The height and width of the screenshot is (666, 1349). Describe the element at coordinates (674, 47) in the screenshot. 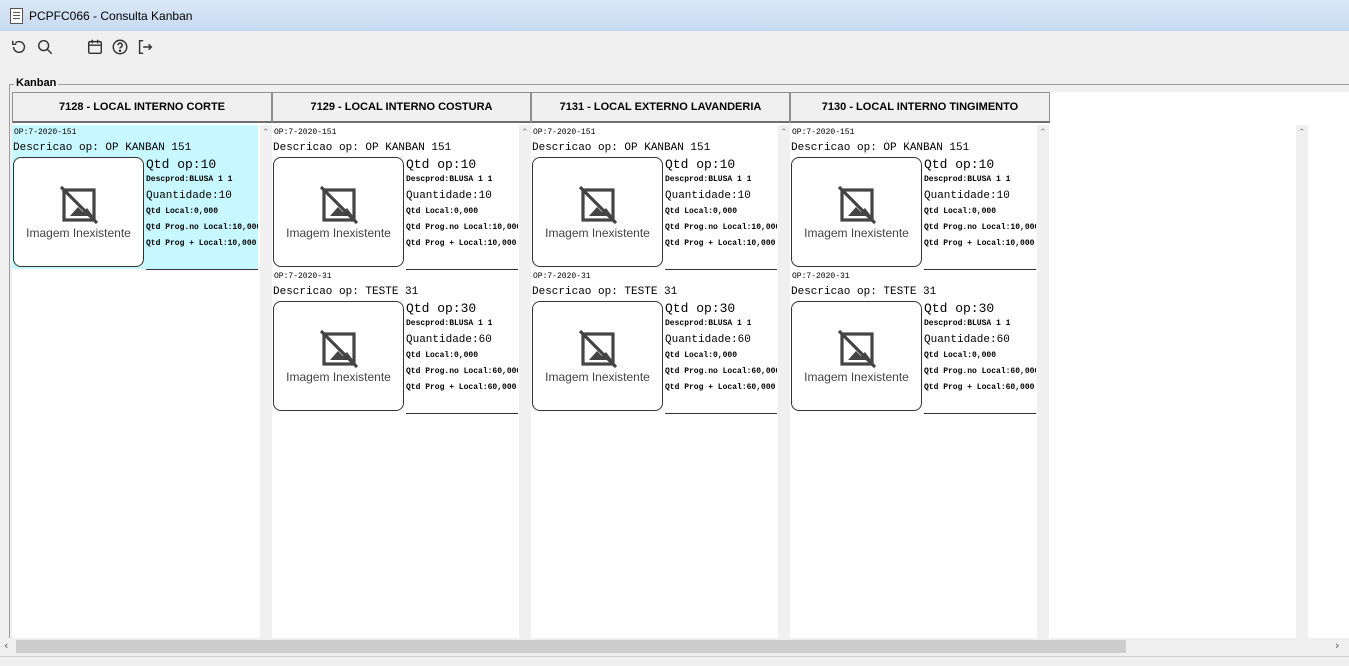

I see `toolbar` at that location.